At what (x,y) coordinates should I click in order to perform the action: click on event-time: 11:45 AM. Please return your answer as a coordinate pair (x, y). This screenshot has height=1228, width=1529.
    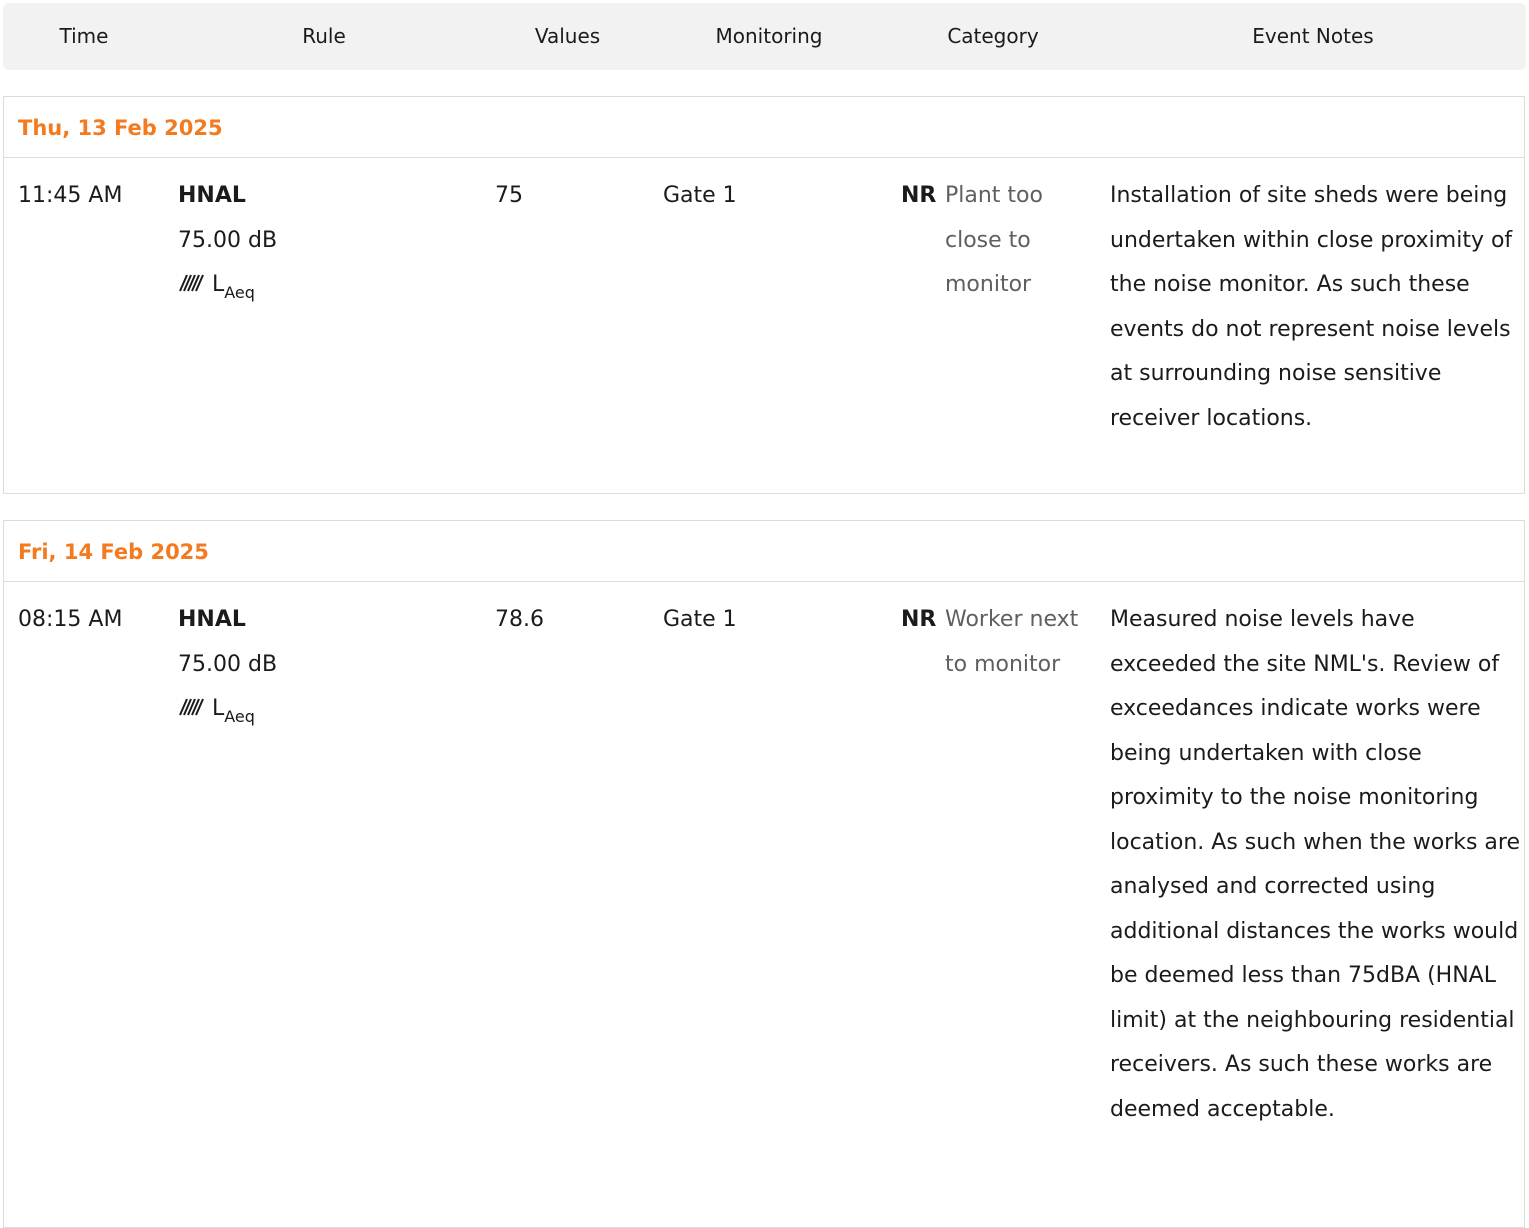
    Looking at the image, I should click on (70, 195).